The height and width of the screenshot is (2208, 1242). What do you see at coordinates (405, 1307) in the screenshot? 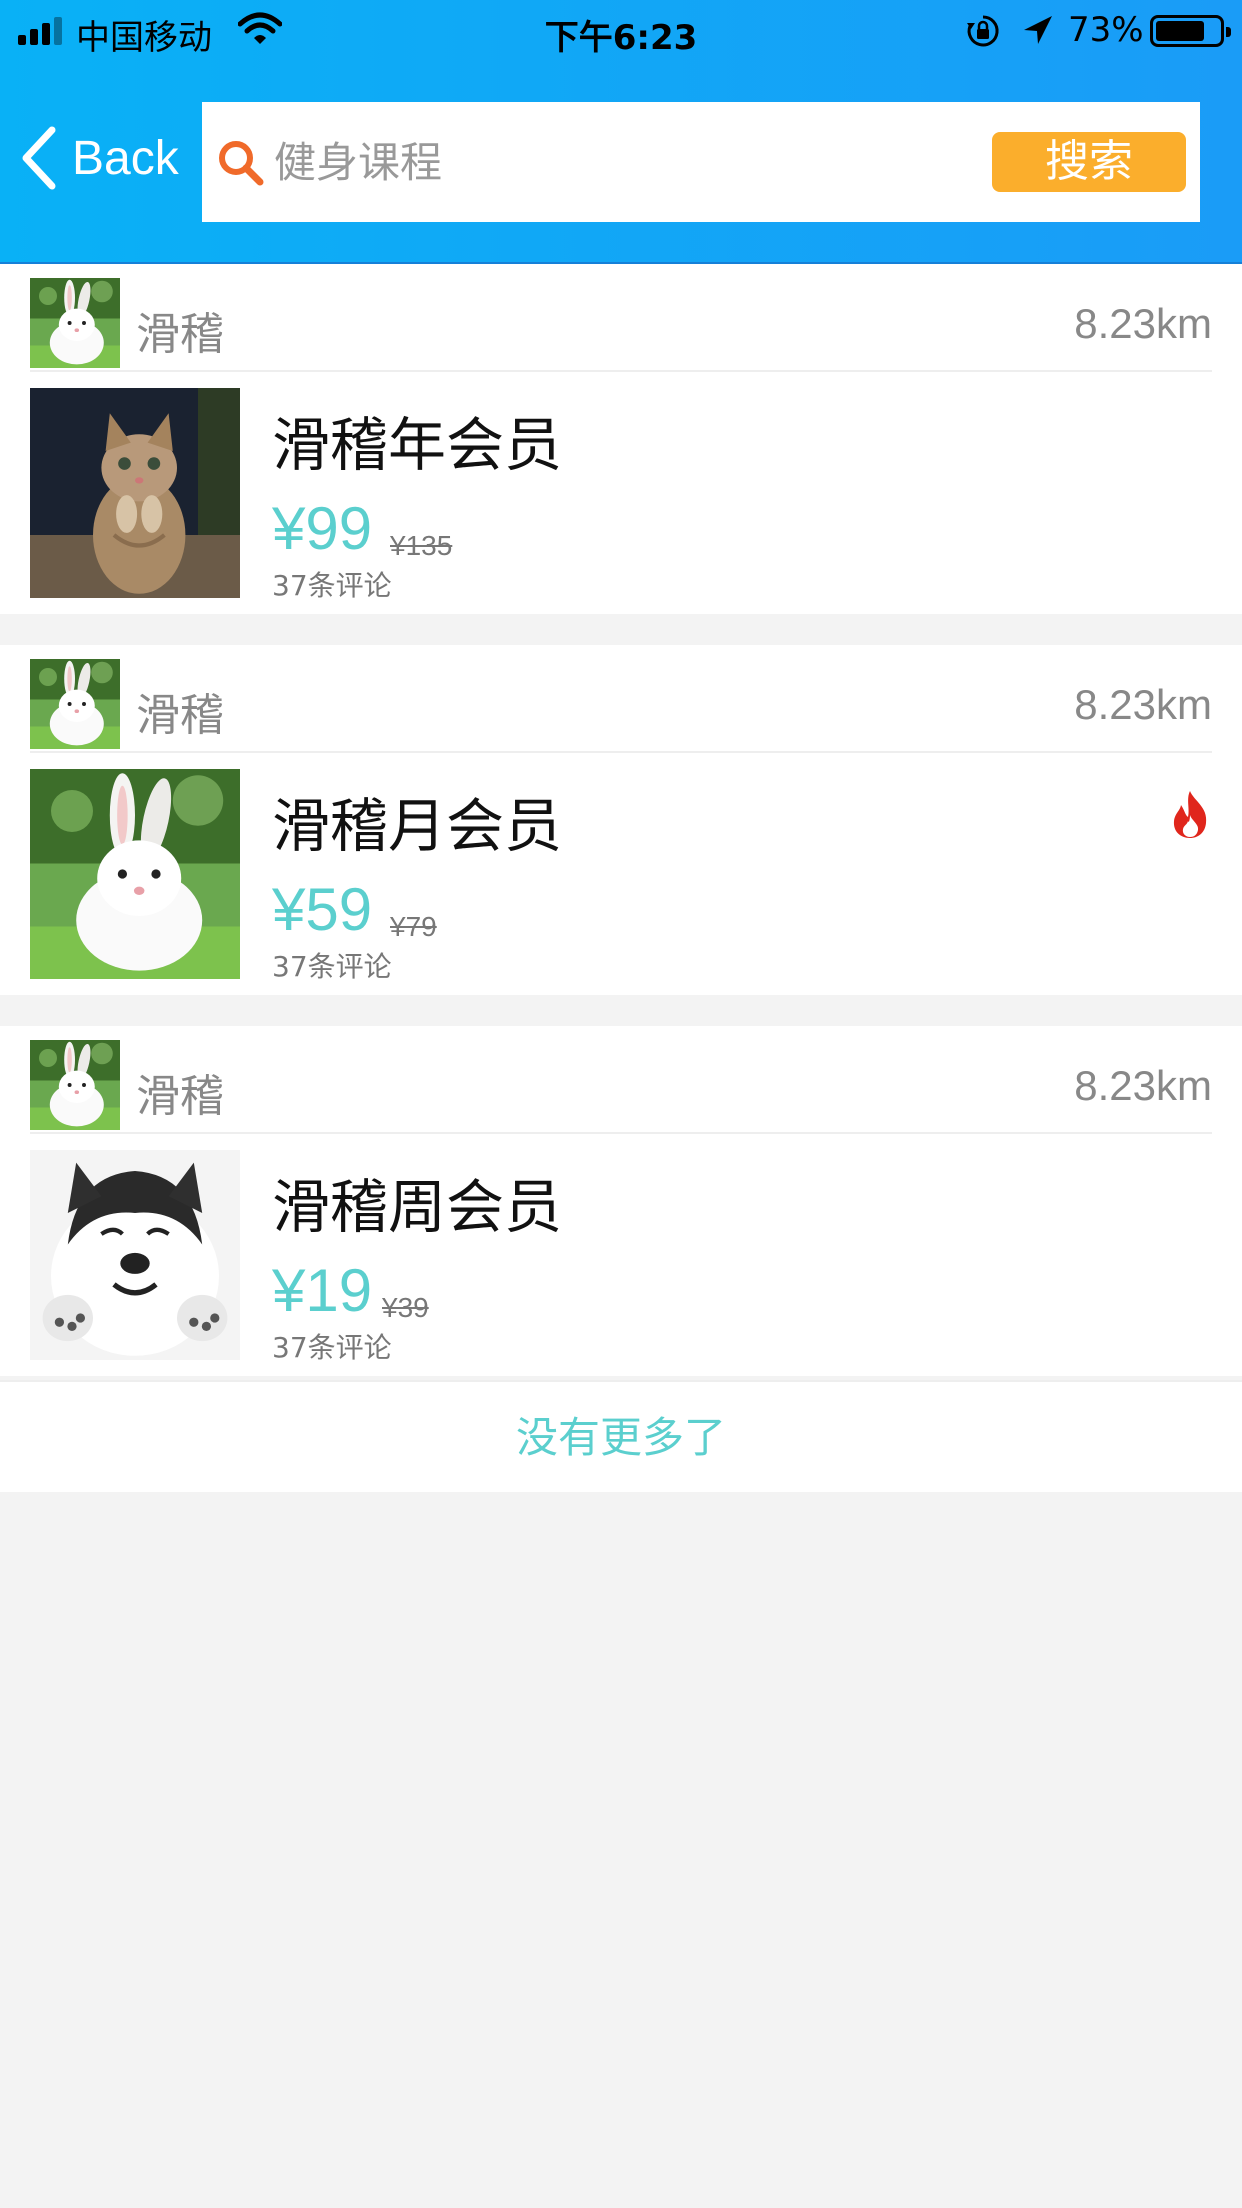
I see `original-price: ¥39` at bounding box center [405, 1307].